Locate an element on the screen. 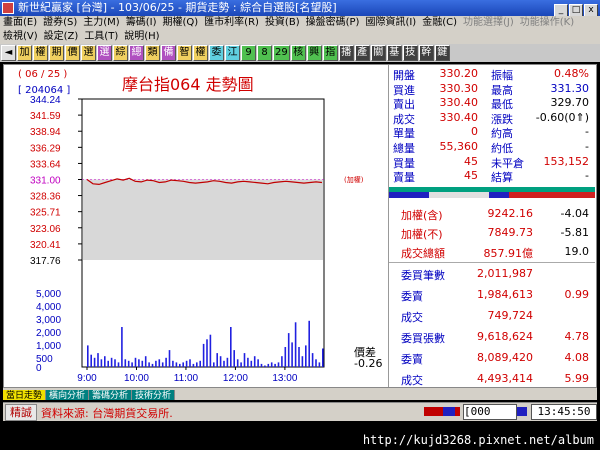  function-button: 指 is located at coordinates (330, 53).